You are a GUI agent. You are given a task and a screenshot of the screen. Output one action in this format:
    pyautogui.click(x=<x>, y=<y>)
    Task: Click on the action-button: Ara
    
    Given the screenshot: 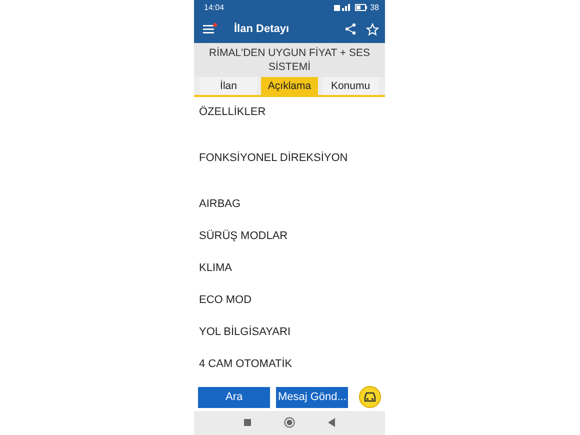 What is the action you would take?
    pyautogui.click(x=234, y=397)
    